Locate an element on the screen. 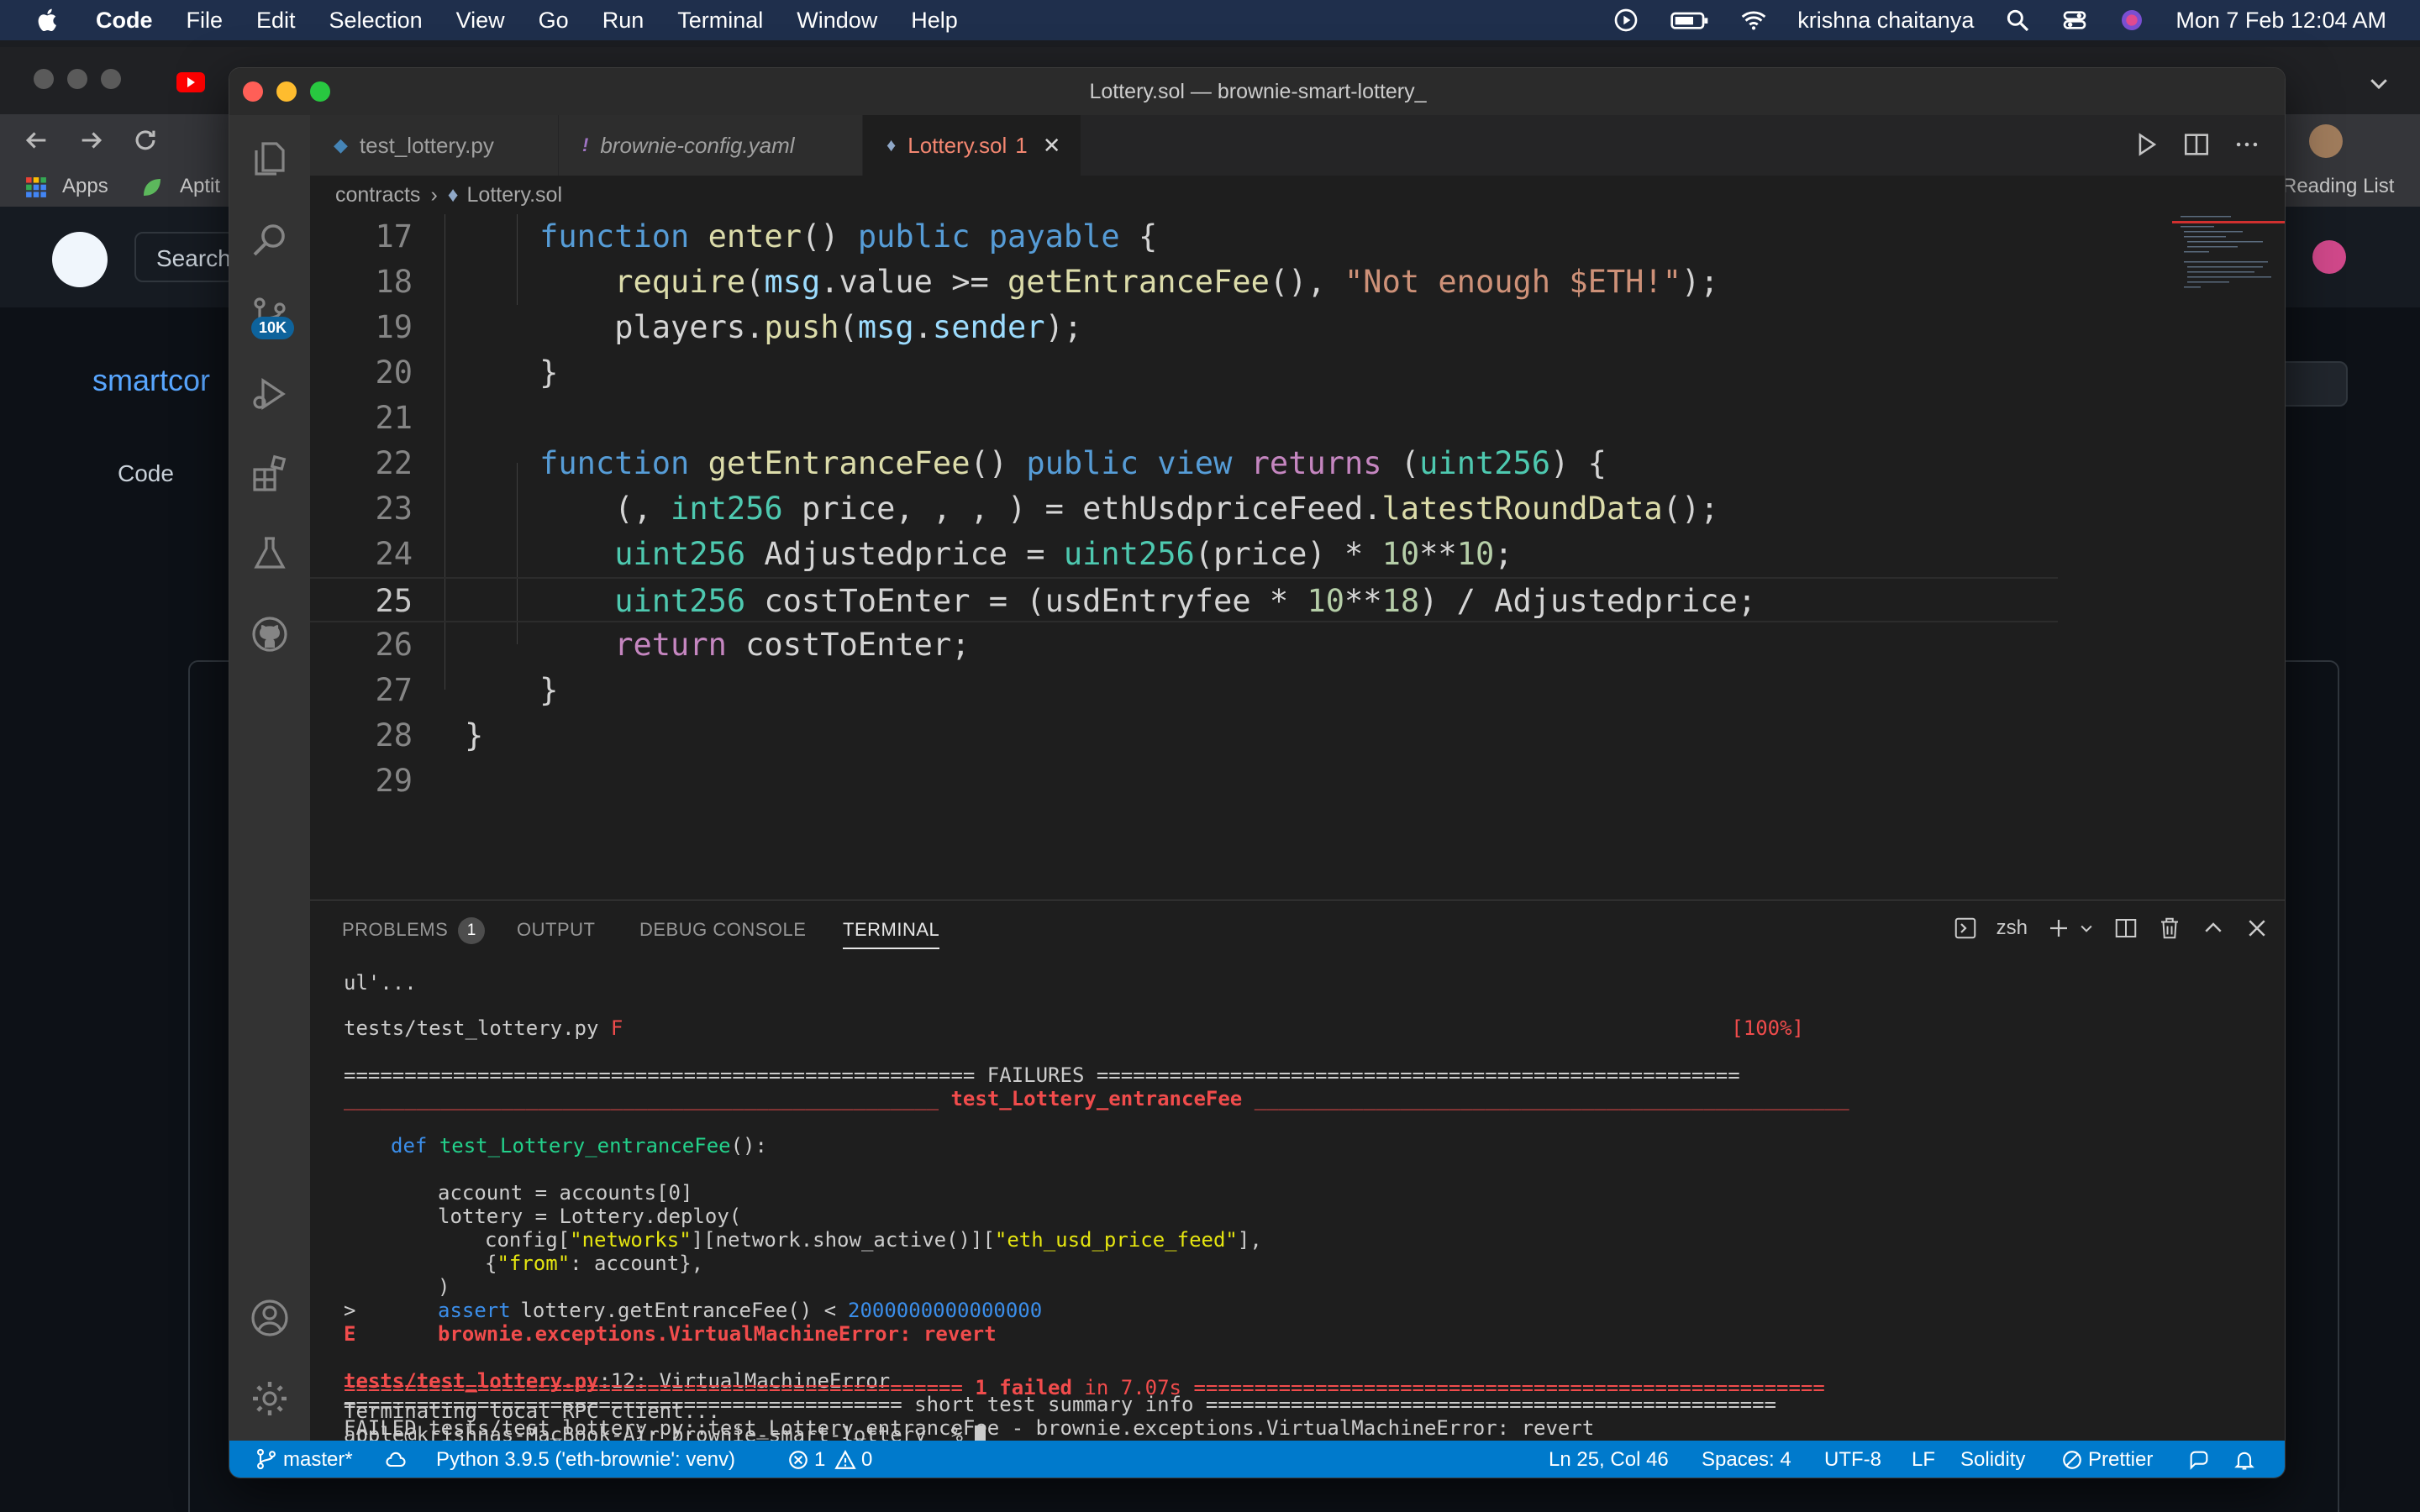 The image size is (2420, 1512). battery-icon is located at coordinates (1690, 20).